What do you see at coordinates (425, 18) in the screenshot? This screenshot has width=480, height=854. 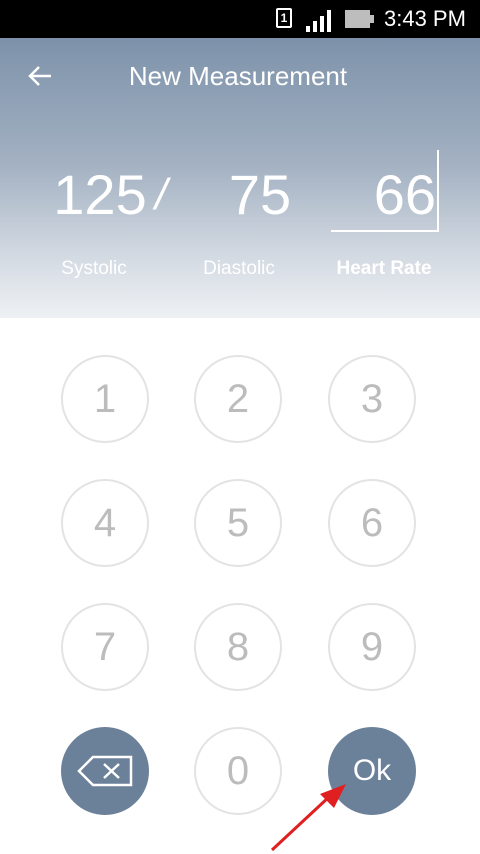 I see `status-time: 3:43 PM` at bounding box center [425, 18].